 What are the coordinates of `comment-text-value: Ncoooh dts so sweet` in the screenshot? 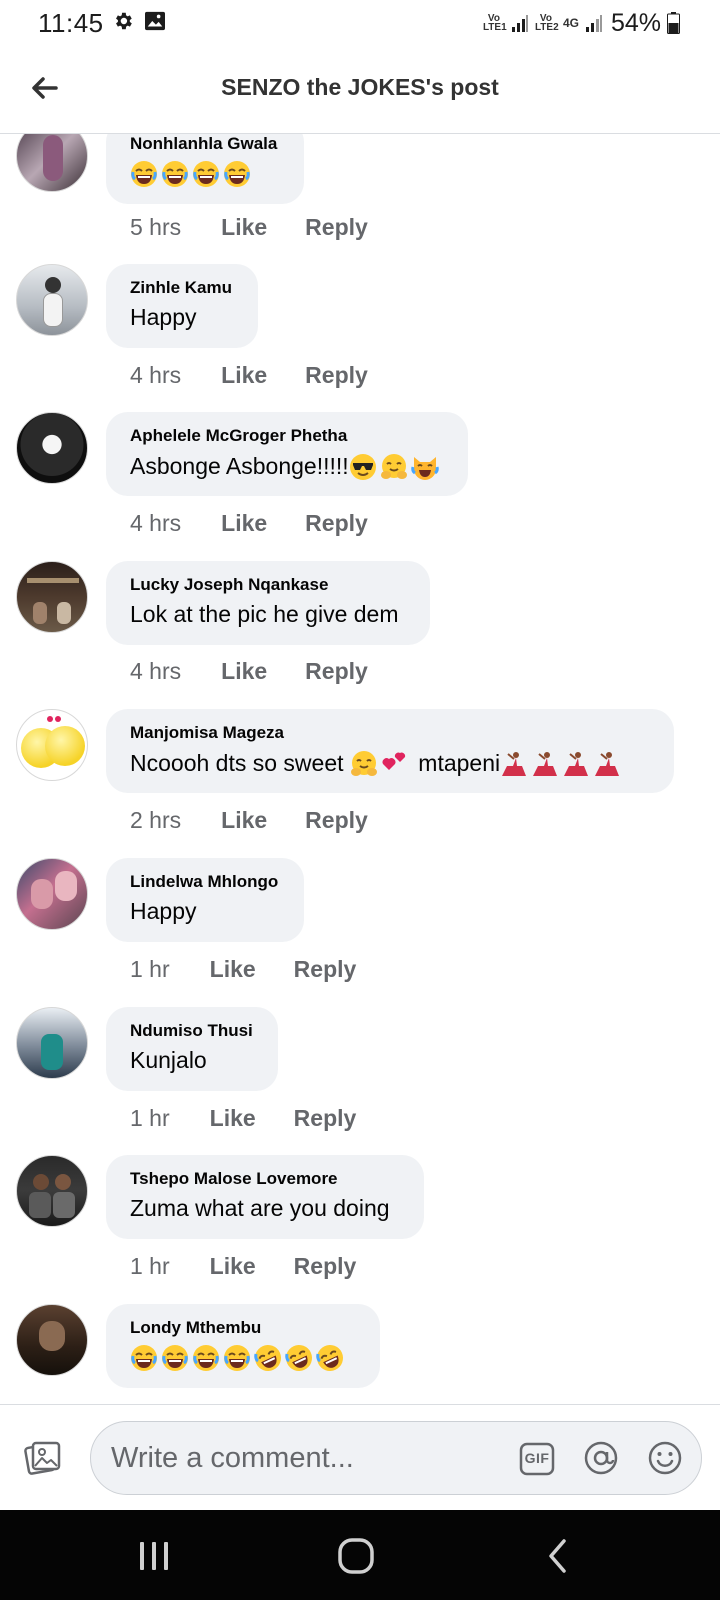 It's located at (240, 762).